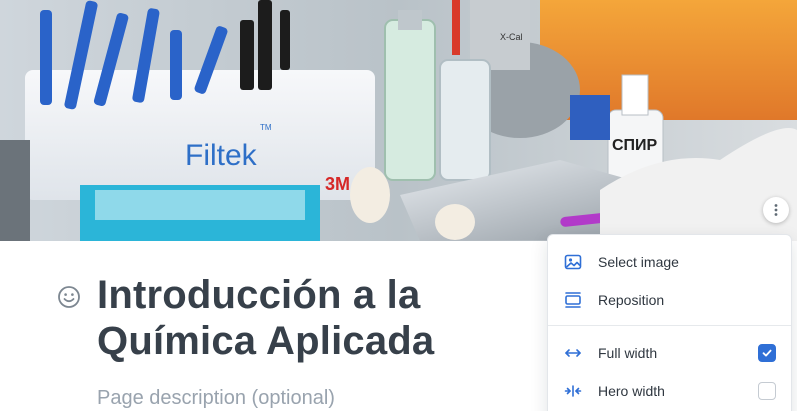  Describe the element at coordinates (266, 127) in the screenshot. I see `box-trademark: TM` at that location.